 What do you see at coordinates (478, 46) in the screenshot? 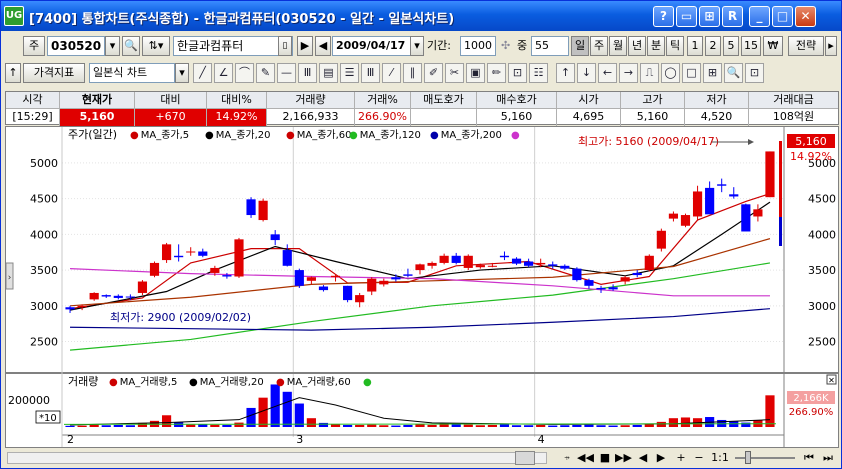
I see `period-input: 1000` at bounding box center [478, 46].